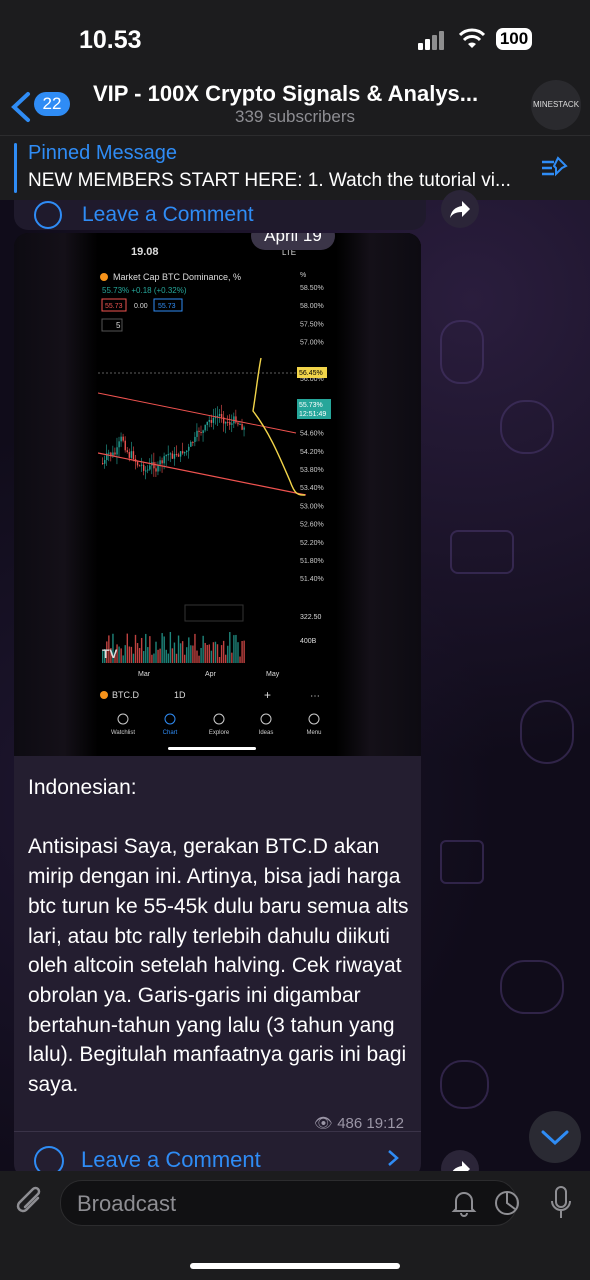  What do you see at coordinates (460, 209) in the screenshot?
I see `share-button` at bounding box center [460, 209].